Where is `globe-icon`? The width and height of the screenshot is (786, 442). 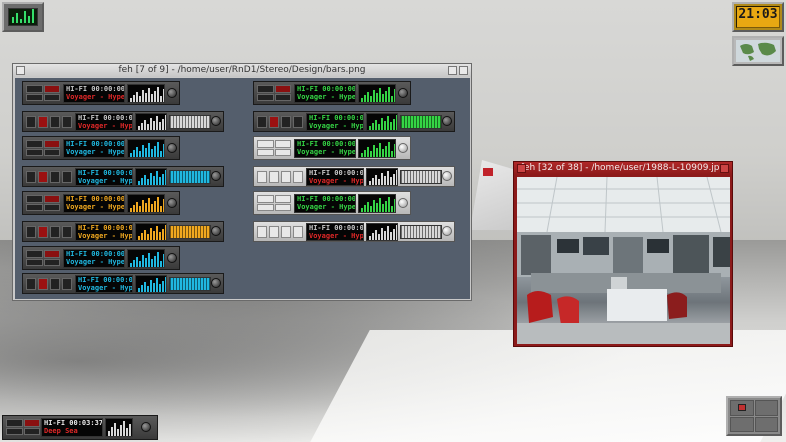
globe-icon is located at coordinates (758, 51).